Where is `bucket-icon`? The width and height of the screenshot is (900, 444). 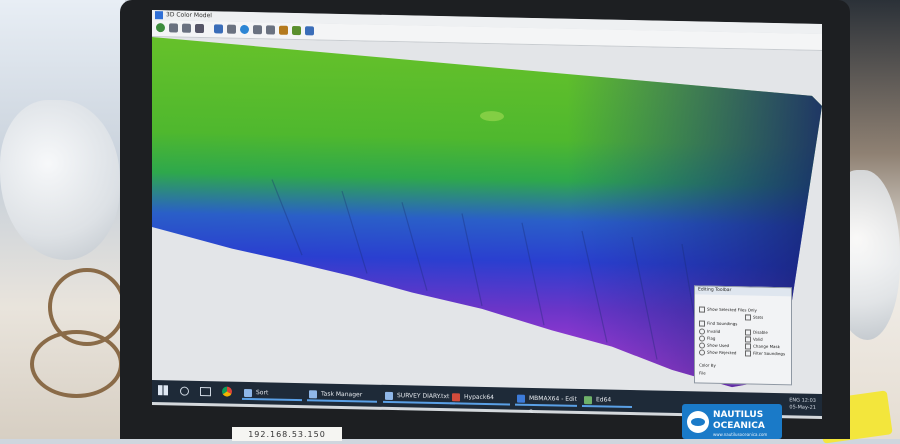 bucket-icon is located at coordinates (270, 30).